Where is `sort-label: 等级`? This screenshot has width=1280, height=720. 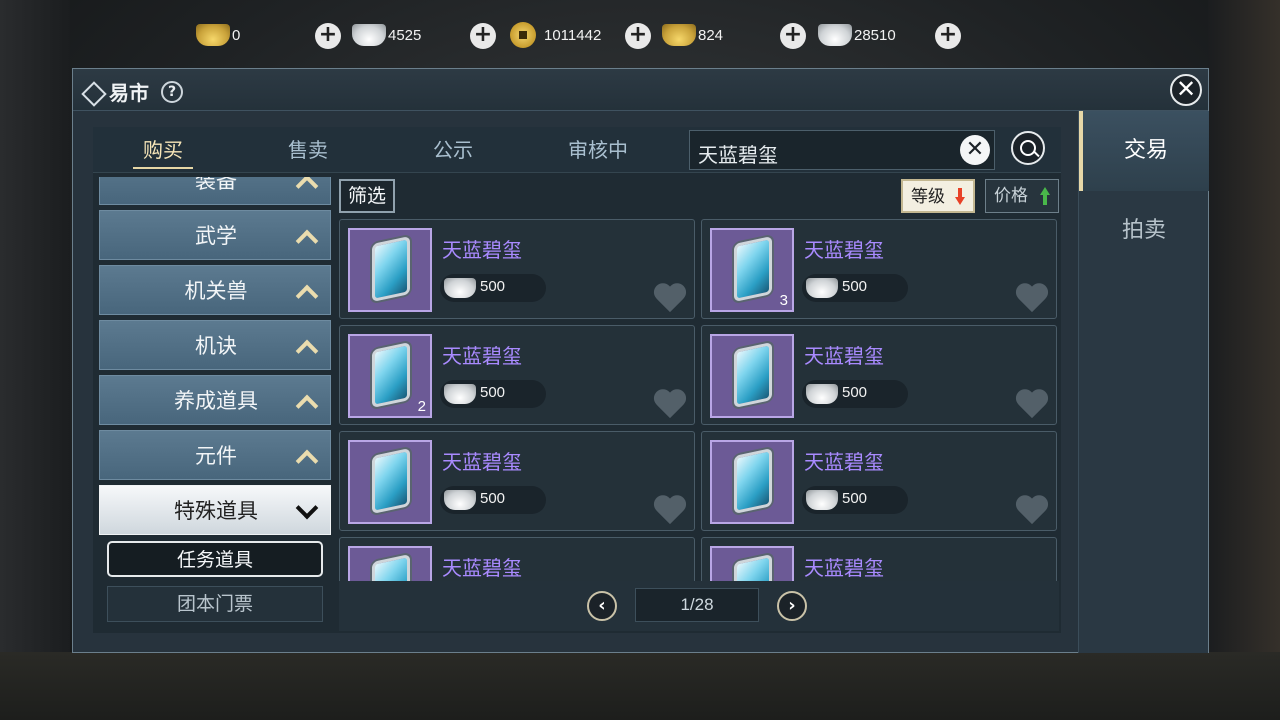
sort-label: 等级 is located at coordinates (928, 197).